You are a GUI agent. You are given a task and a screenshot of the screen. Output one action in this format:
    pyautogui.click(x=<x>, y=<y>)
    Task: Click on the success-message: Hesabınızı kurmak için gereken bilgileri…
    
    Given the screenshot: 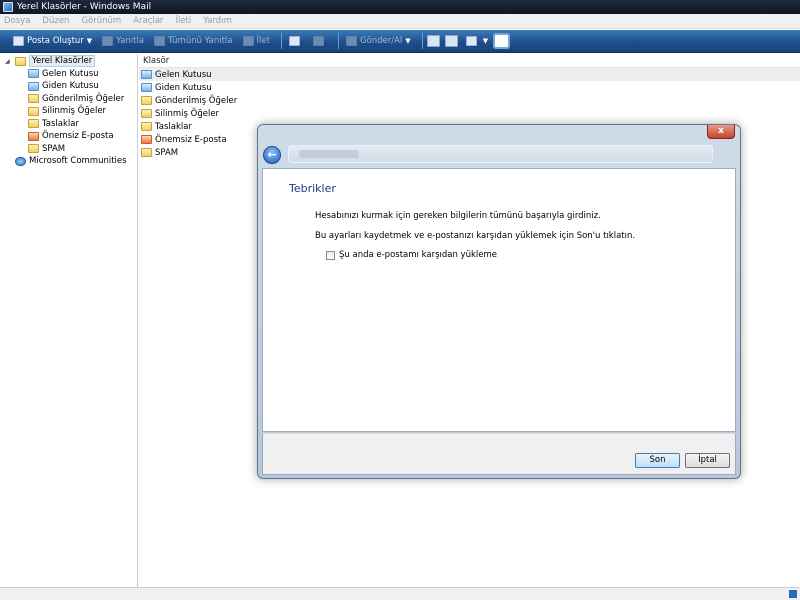 What is the action you would take?
    pyautogui.click(x=458, y=216)
    